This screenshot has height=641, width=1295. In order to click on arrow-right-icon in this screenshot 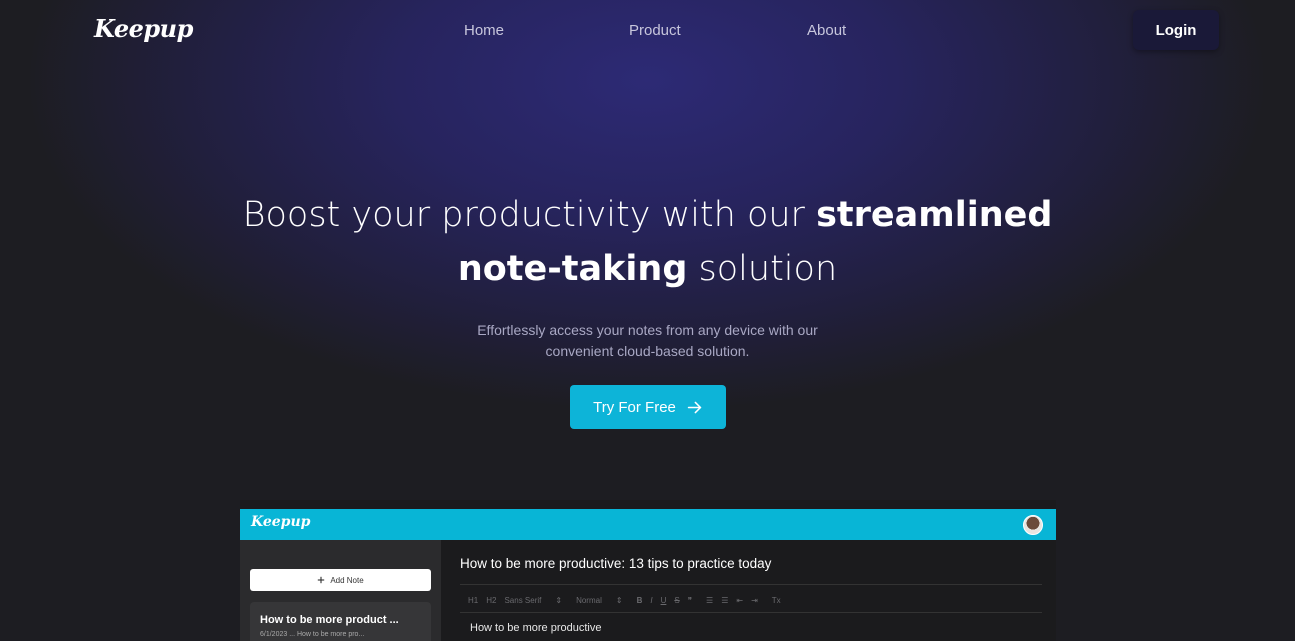, I will do `click(694, 407)`.